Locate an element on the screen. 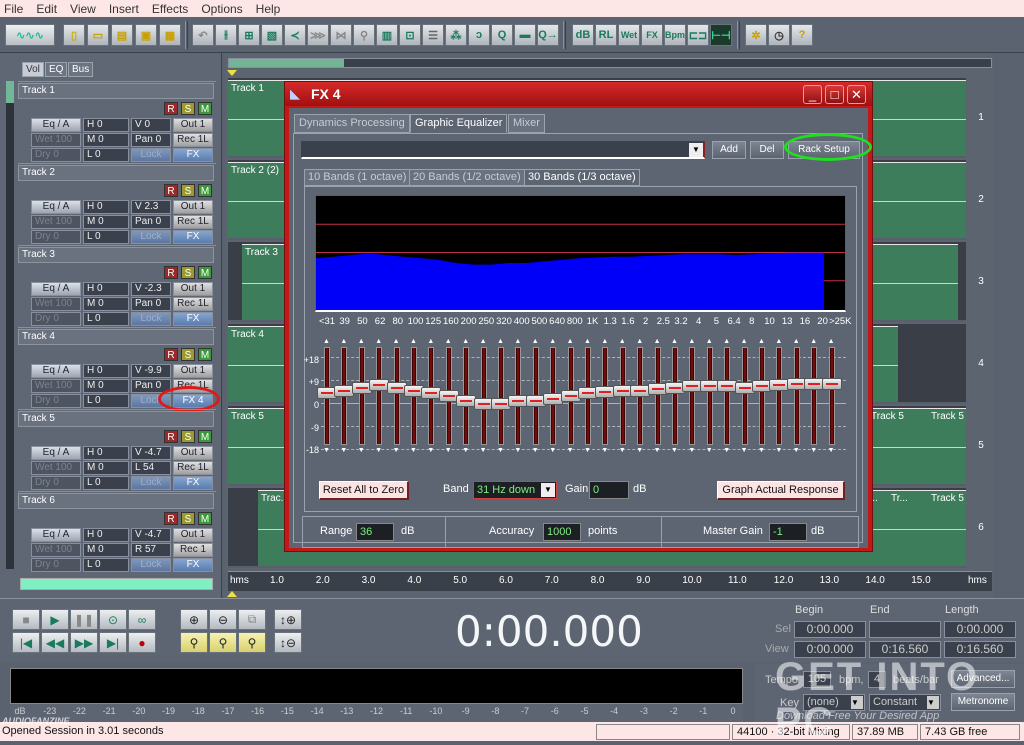 The width and height of the screenshot is (1024, 745). nodes-icon: ⊏⊐ is located at coordinates (698, 35).